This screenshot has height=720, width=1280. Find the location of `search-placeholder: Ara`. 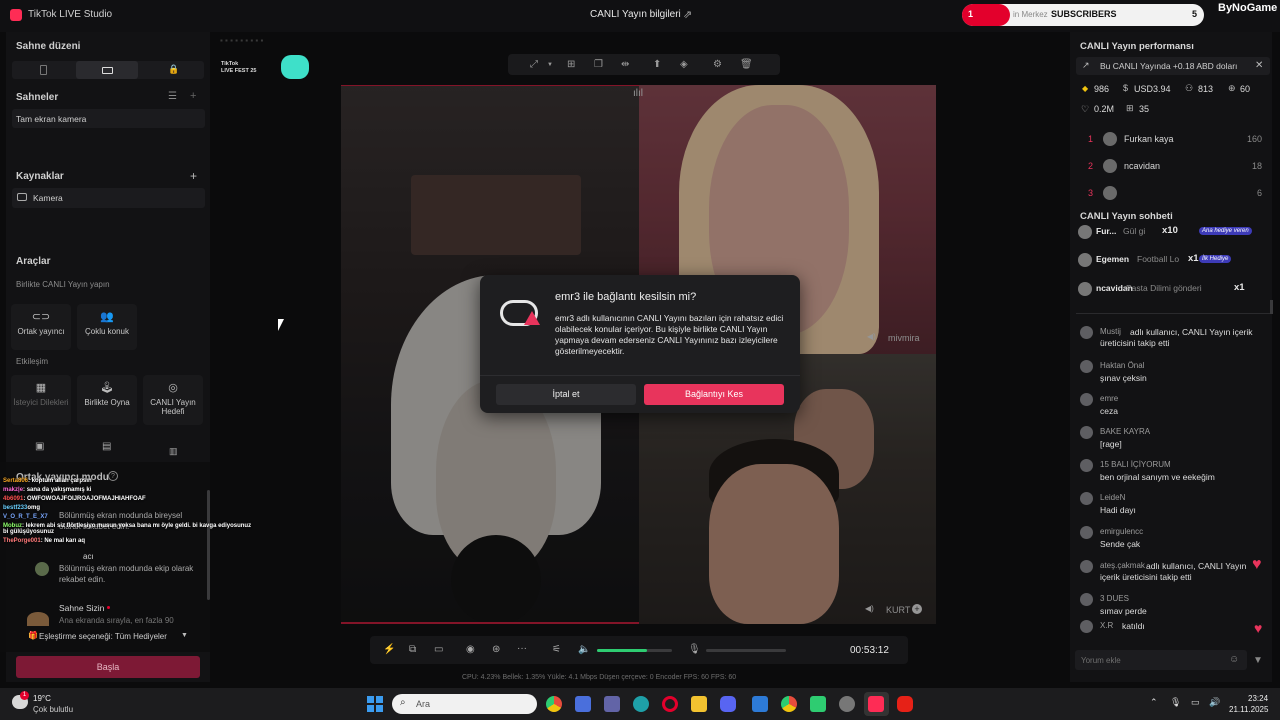

search-placeholder: Ara is located at coordinates (423, 704).